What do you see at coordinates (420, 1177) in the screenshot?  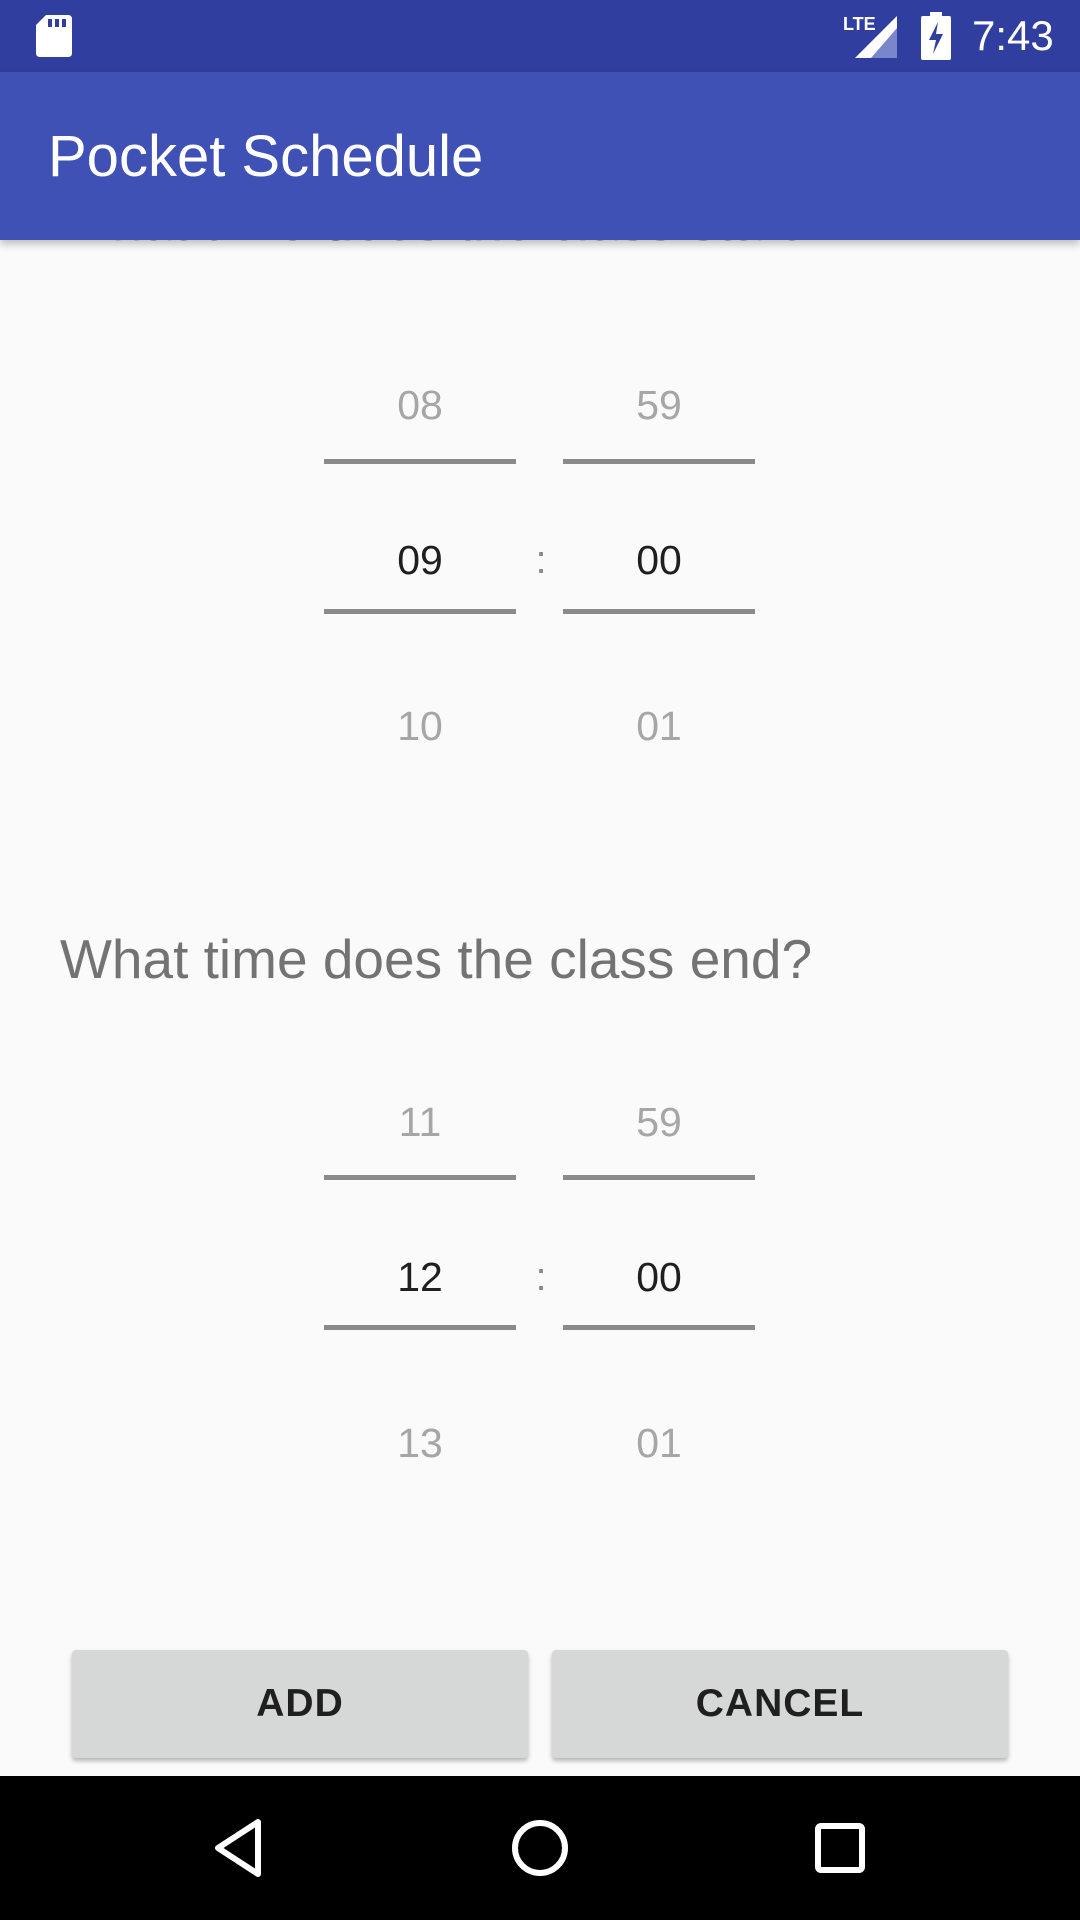 I see `end-hour-divider-top` at bounding box center [420, 1177].